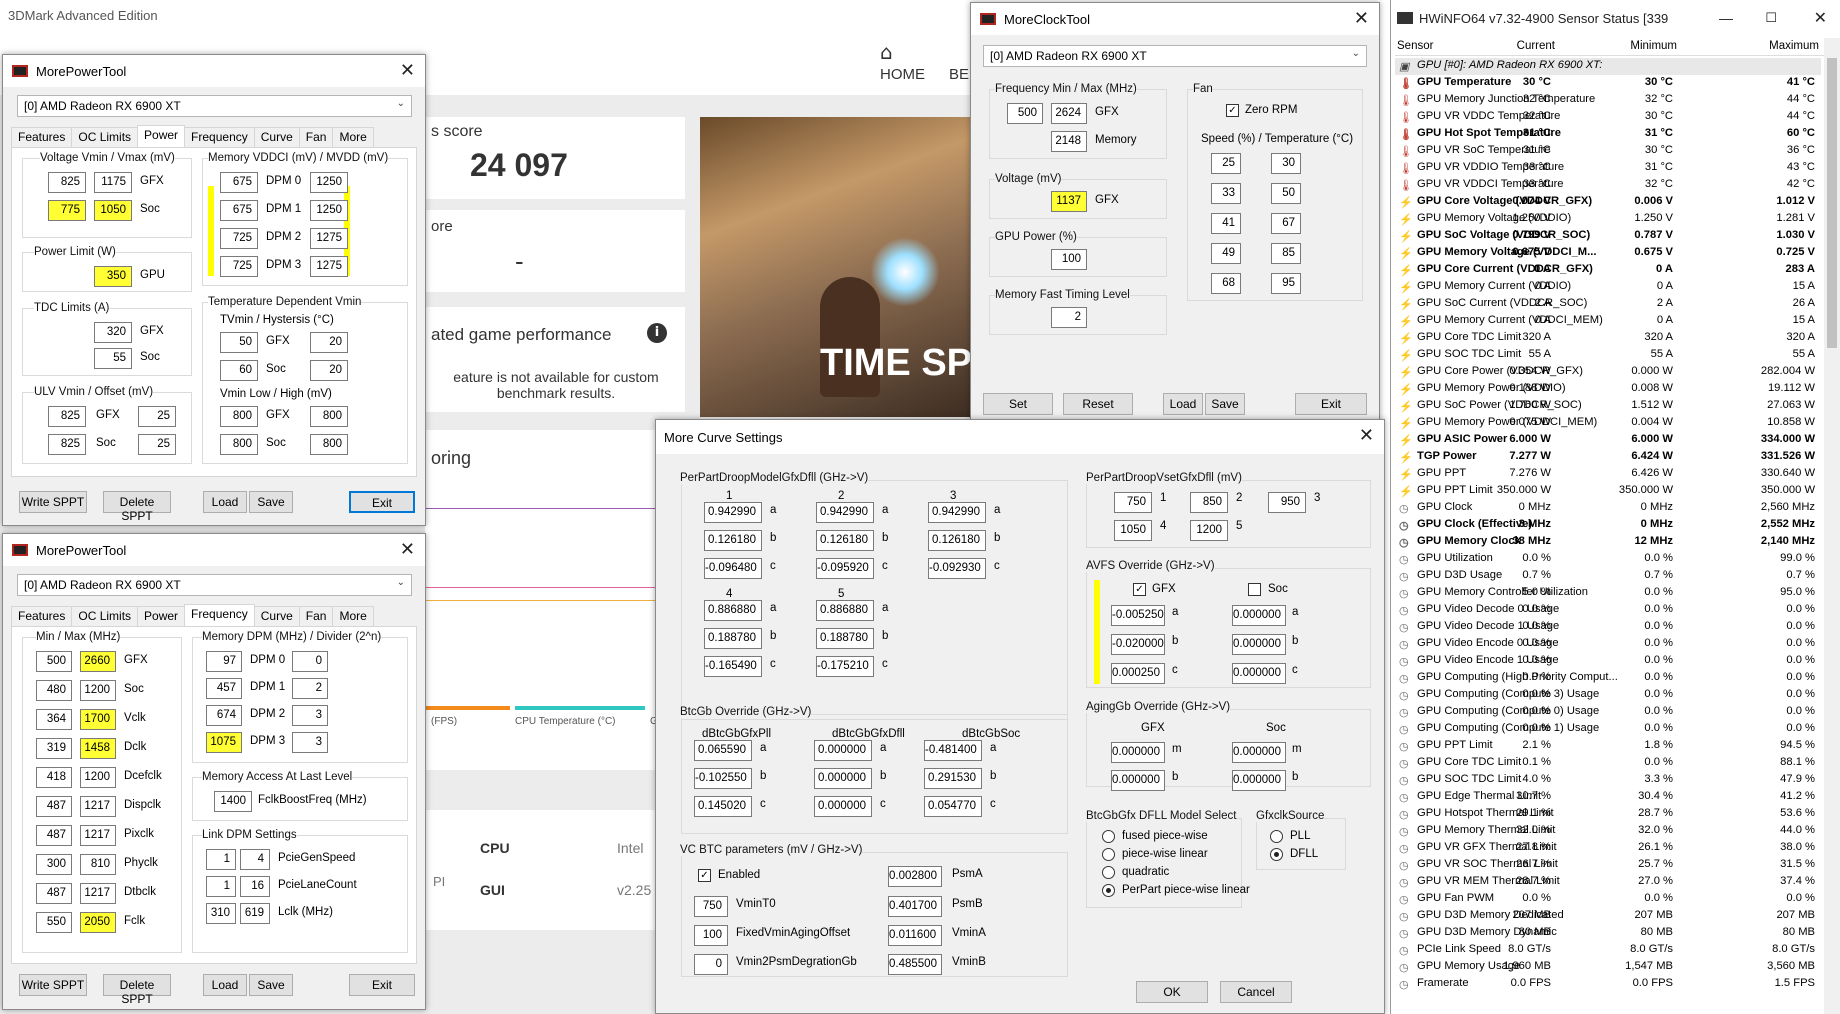 The image size is (1840, 1014). Describe the element at coordinates (113, 358) in the screenshot. I see `tdc-soc-input: 55` at that location.